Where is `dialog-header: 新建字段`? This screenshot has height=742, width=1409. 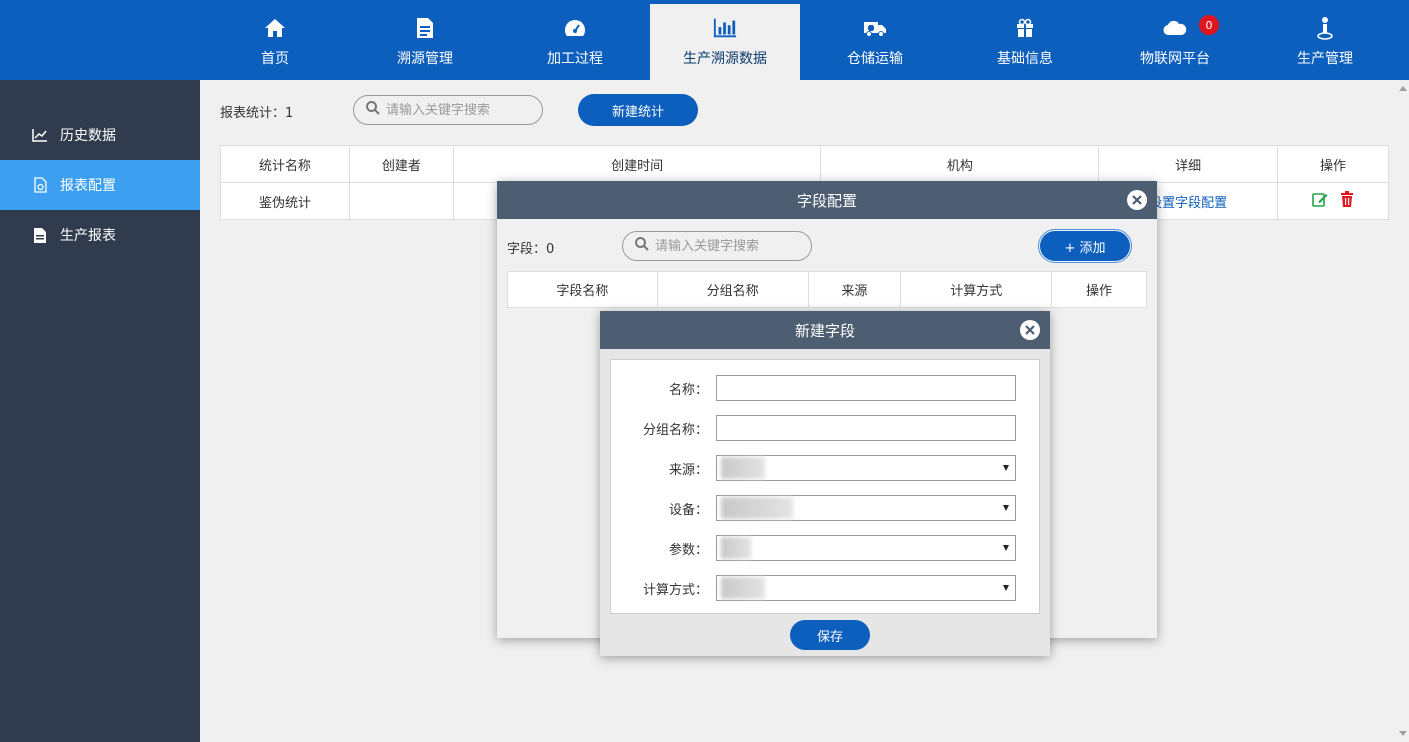
dialog-header: 新建字段 is located at coordinates (825, 330).